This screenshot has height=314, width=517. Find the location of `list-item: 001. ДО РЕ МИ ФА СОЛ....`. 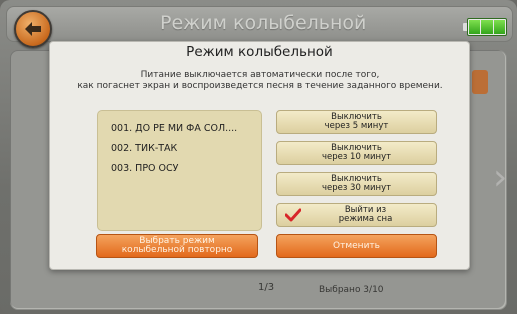

list-item: 001. ДО РЕ МИ ФА СОЛ.... is located at coordinates (186, 127).